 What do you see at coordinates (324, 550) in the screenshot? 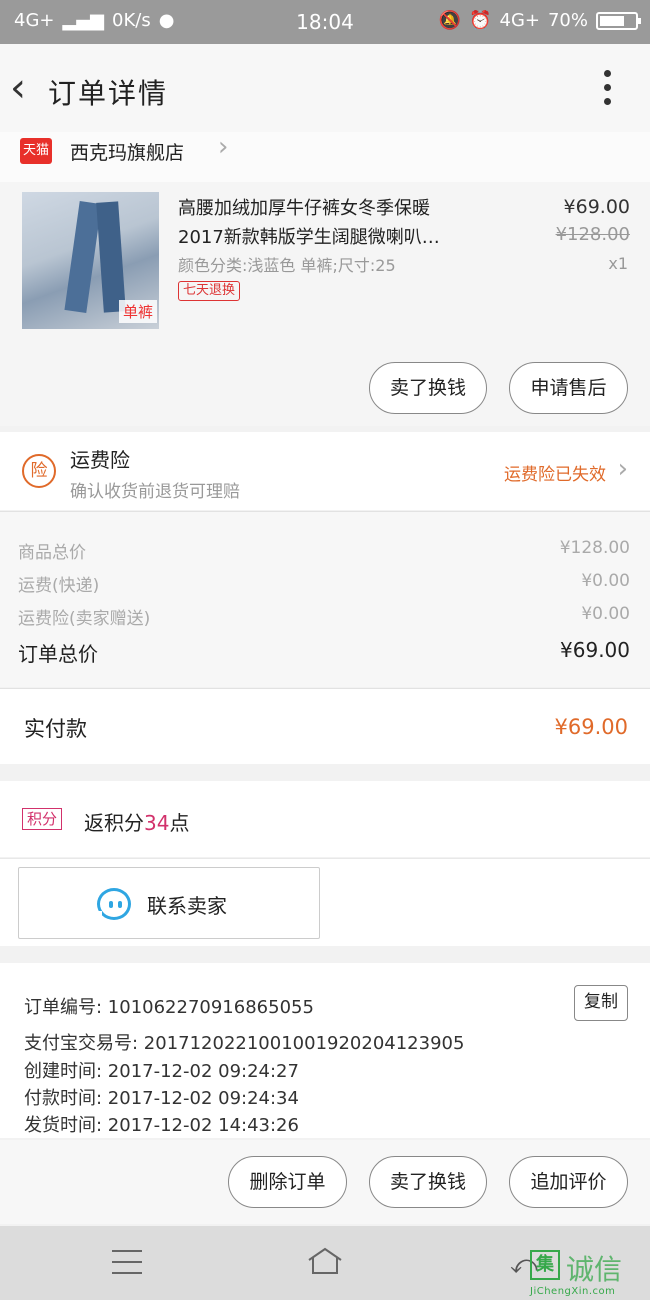
I see `cost-row: 商品总价 ¥128.00` at bounding box center [324, 550].